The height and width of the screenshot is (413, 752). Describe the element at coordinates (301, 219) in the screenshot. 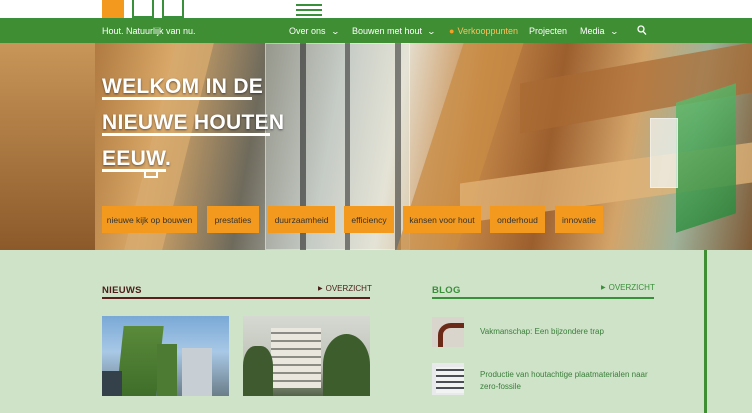

I see `hero-button-duurzaamheid: duurzaamheid` at that location.